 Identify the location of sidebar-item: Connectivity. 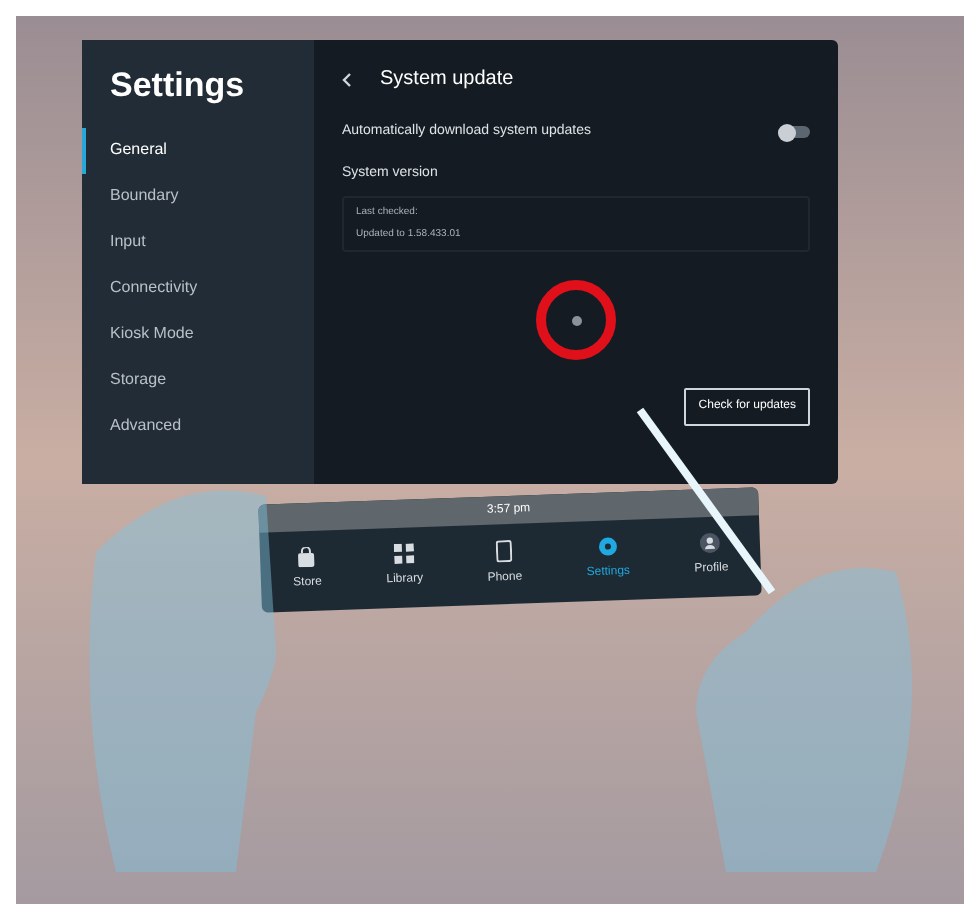
(198, 288).